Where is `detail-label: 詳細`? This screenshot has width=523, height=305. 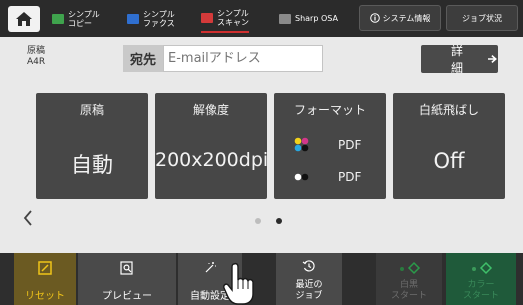 detail-label: 詳細 is located at coordinates (457, 59).